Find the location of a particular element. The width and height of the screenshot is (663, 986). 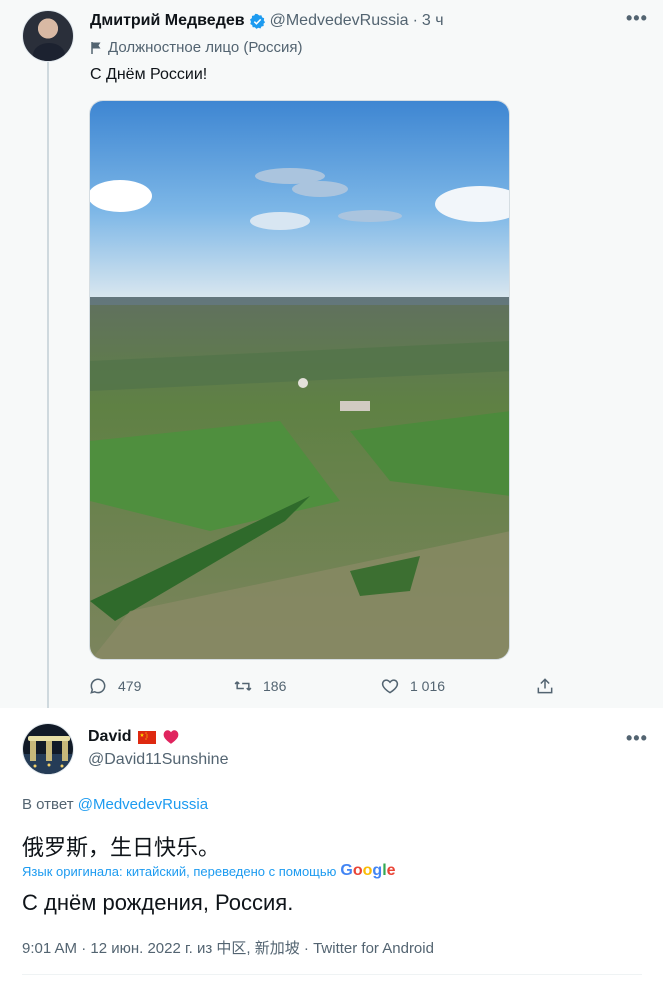

reply-prefix: В ответ is located at coordinates (48, 804).